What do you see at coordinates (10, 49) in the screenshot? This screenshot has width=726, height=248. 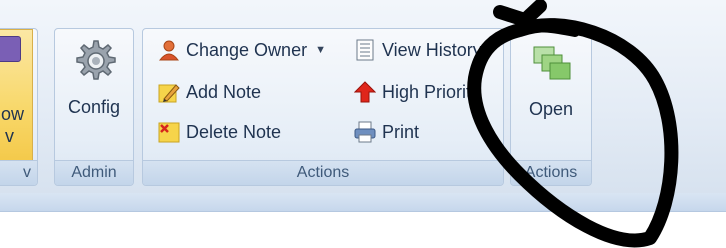 I see `purple-icon` at bounding box center [10, 49].